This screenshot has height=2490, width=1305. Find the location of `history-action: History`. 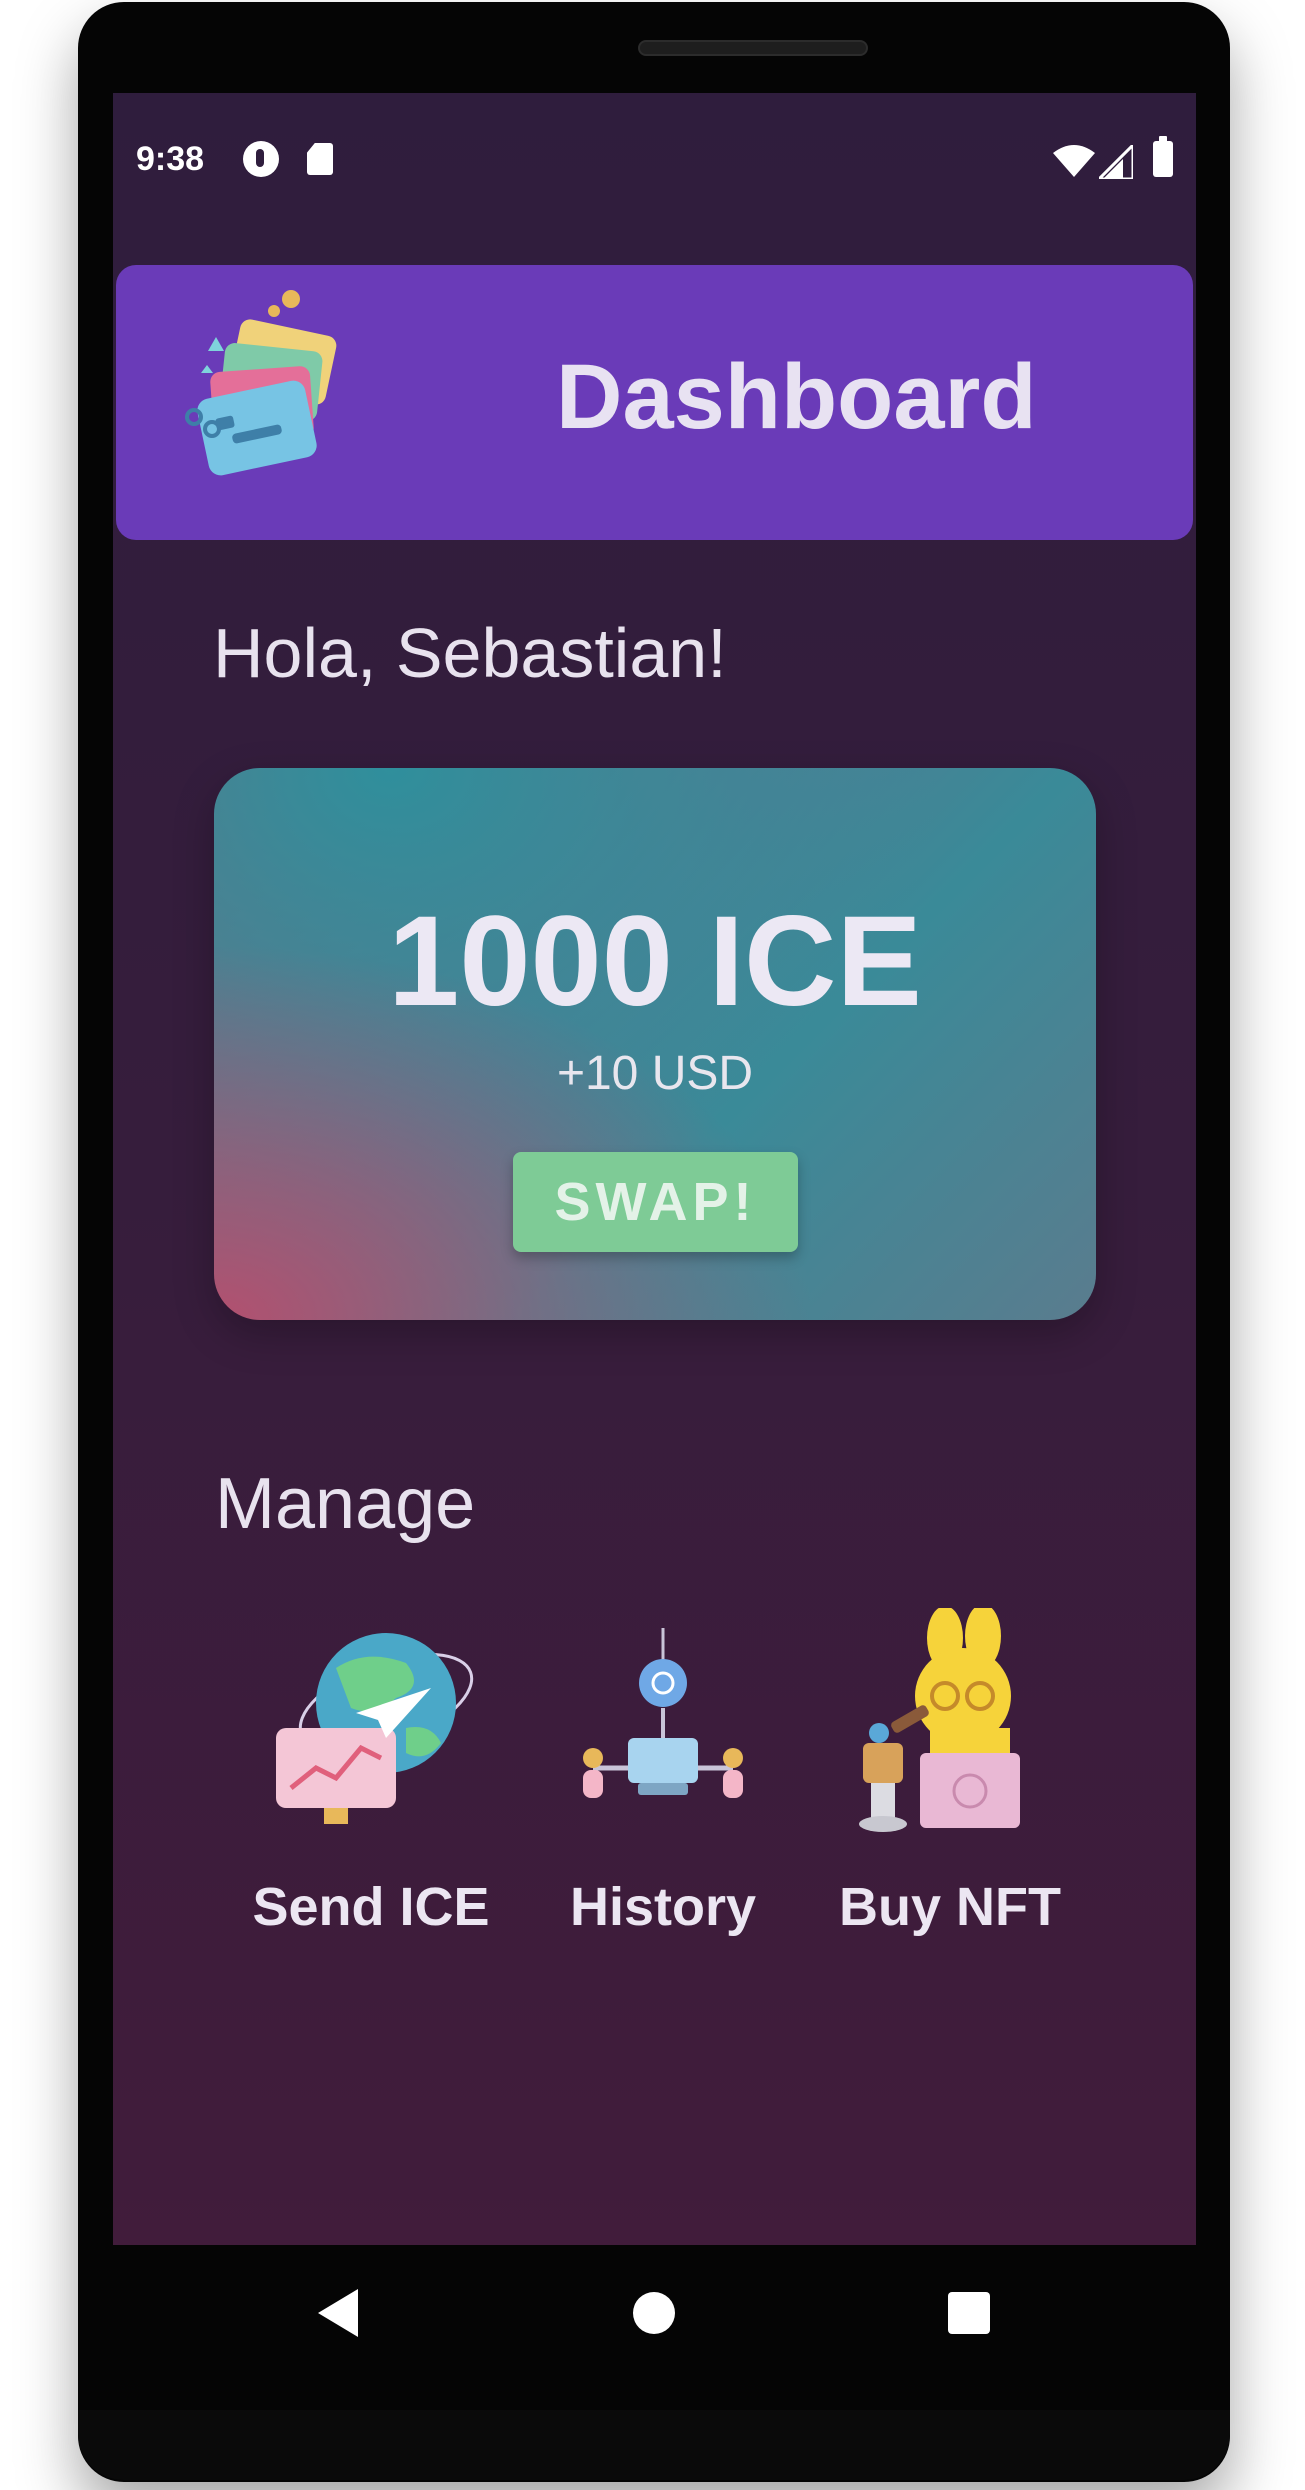

history-action: History is located at coordinates (663, 1778).